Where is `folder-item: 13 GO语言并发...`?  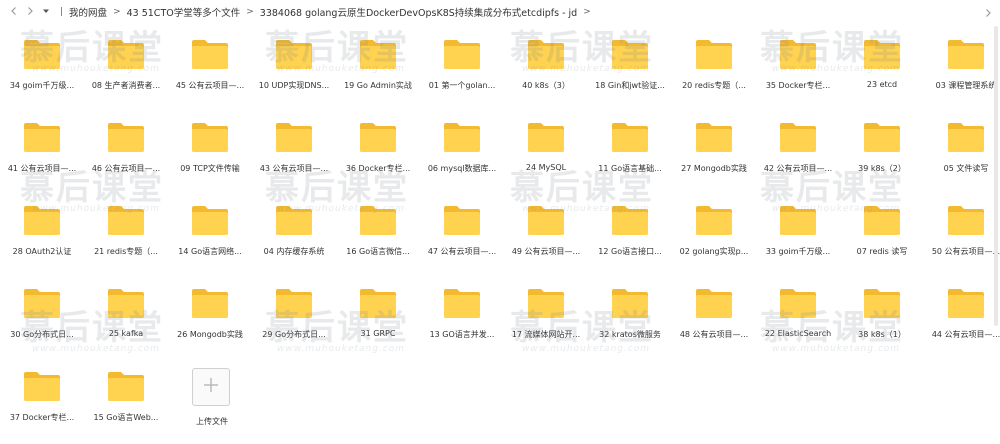 folder-item: 13 GO语言并发... is located at coordinates (462, 314).